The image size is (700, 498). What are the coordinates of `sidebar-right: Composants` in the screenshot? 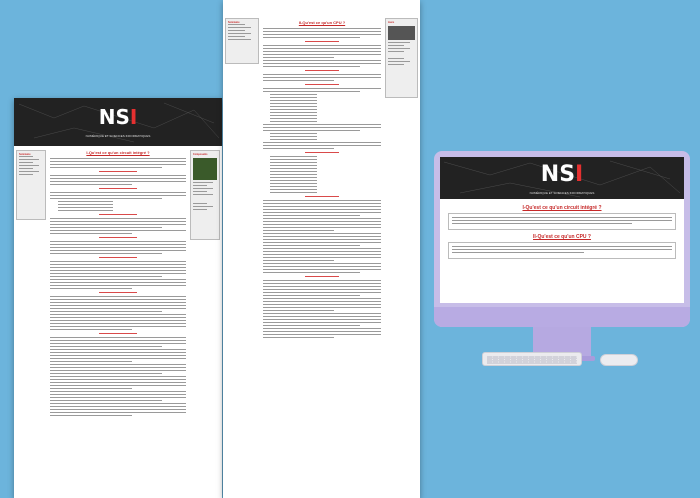 It's located at (205, 195).